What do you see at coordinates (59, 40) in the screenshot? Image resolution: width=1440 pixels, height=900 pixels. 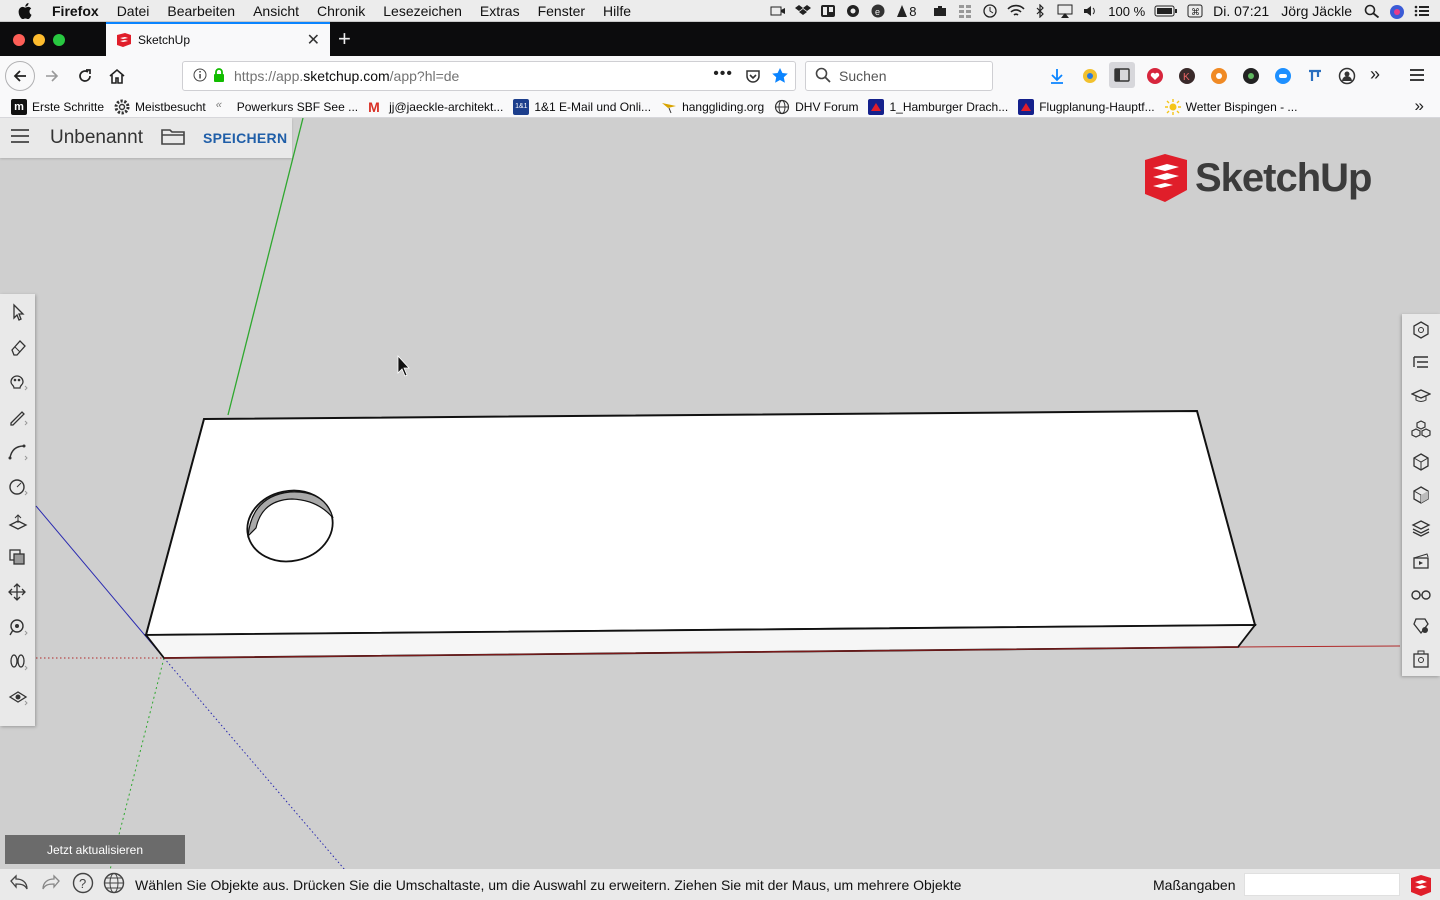 I see `window-zoom-button` at bounding box center [59, 40].